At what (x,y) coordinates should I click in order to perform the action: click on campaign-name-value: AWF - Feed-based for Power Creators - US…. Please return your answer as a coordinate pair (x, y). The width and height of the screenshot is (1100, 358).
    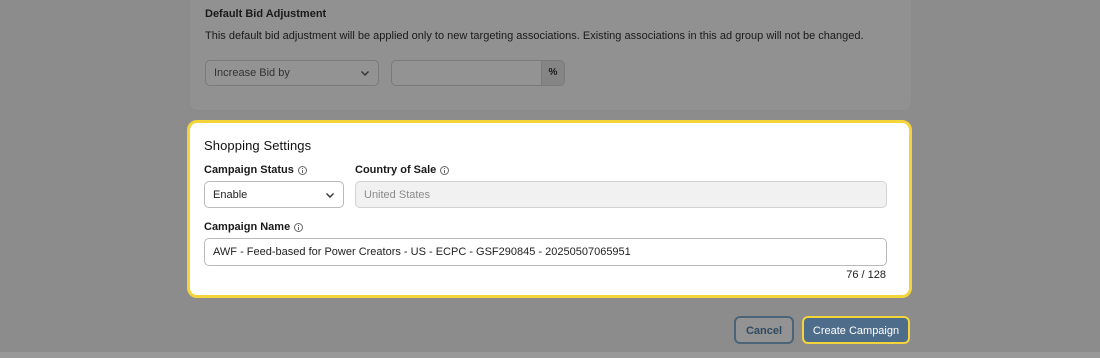
    Looking at the image, I should click on (422, 252).